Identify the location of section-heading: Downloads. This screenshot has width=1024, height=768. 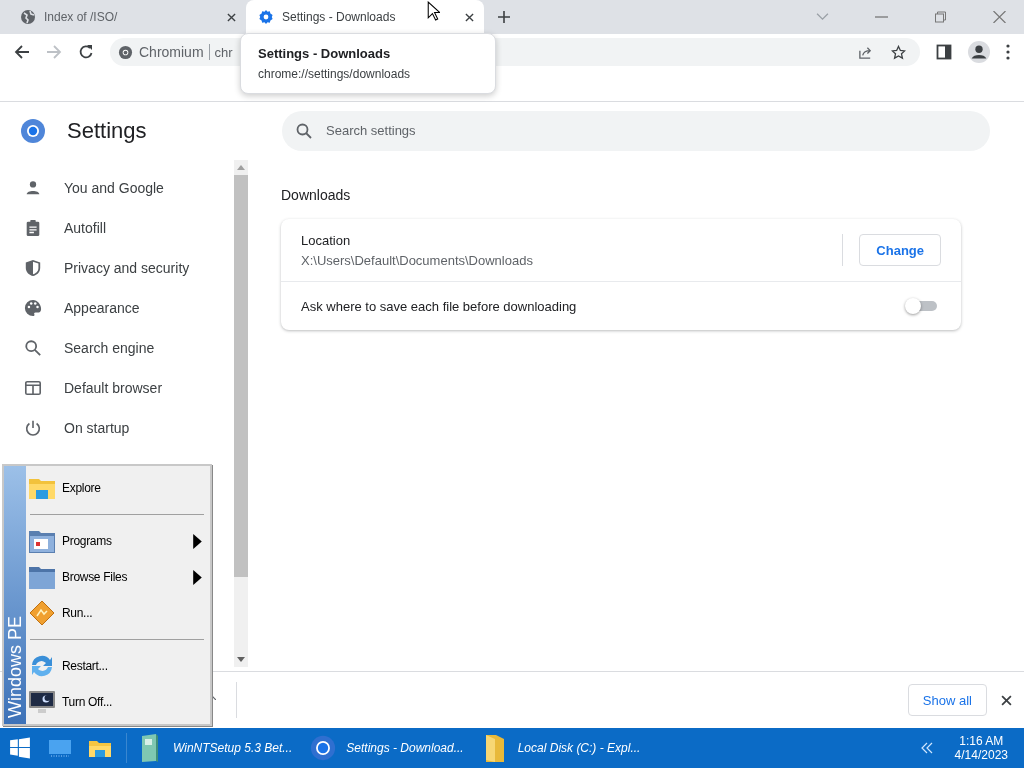
(316, 195).